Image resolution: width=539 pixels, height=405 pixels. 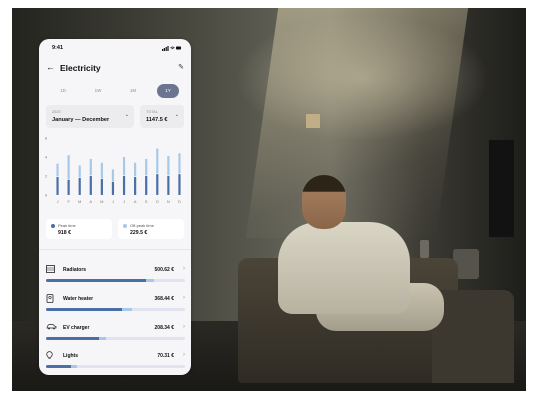 What do you see at coordinates (90, 116) in the screenshot?
I see `date-range-select: 2023 January — December ⌄` at bounding box center [90, 116].